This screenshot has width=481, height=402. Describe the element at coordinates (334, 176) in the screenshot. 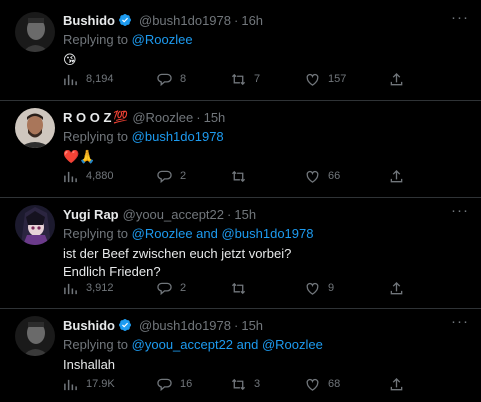

I see `like-count: 66` at that location.